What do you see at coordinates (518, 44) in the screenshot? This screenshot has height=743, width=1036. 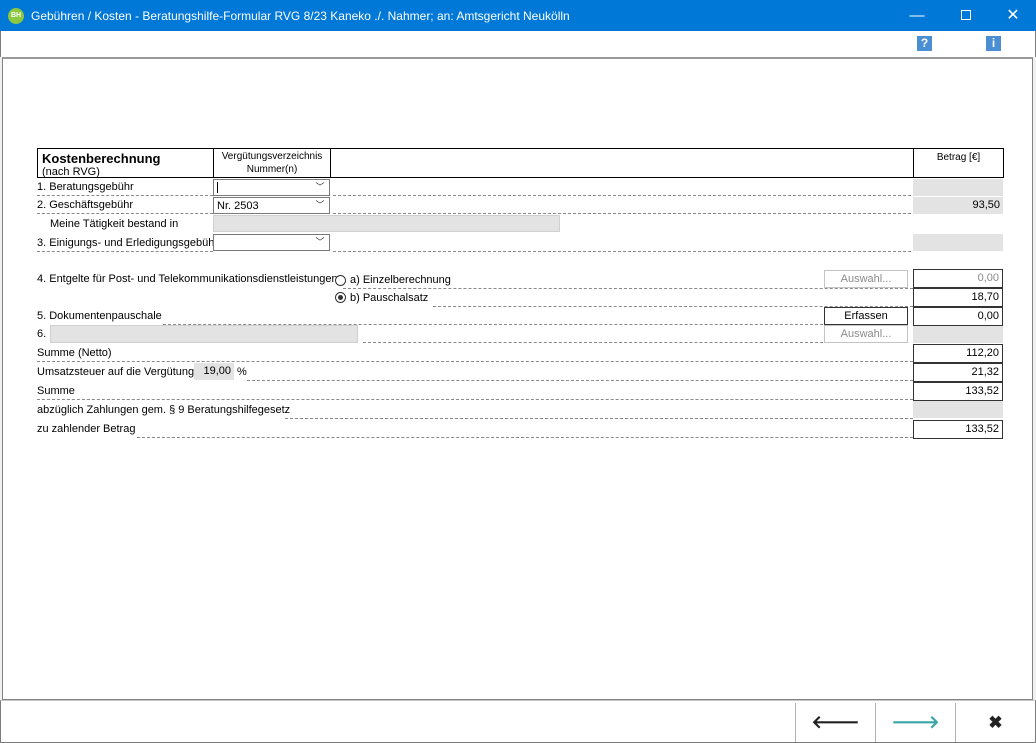 I see `help-toolbar: ? i` at bounding box center [518, 44].